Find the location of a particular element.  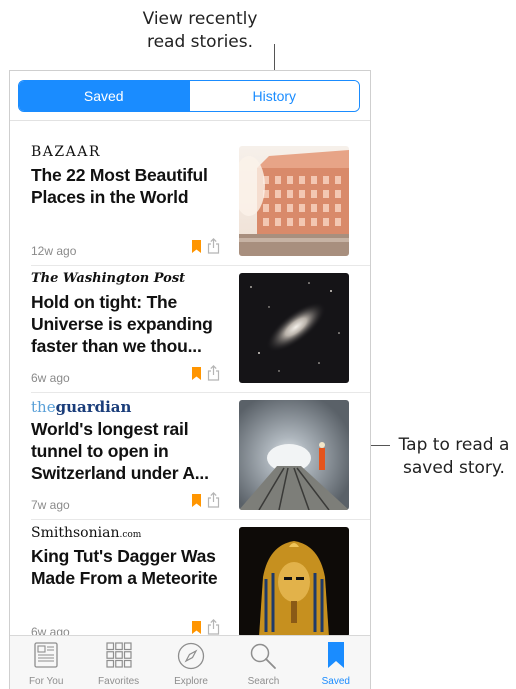

tab-saved: Saved is located at coordinates (335, 662).